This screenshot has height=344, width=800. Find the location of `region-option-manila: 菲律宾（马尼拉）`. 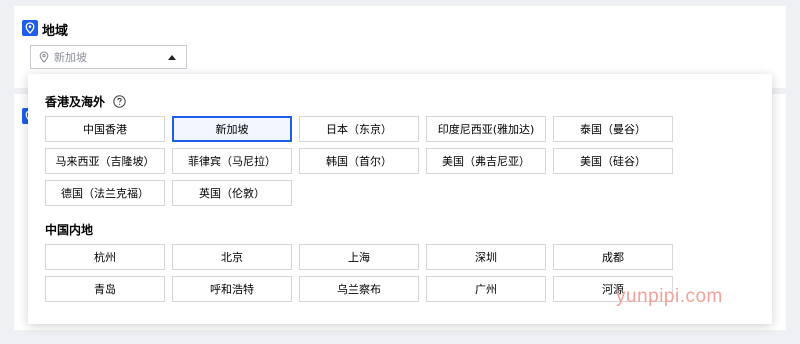

region-option-manila: 菲律宾（马尼拉） is located at coordinates (232, 161).